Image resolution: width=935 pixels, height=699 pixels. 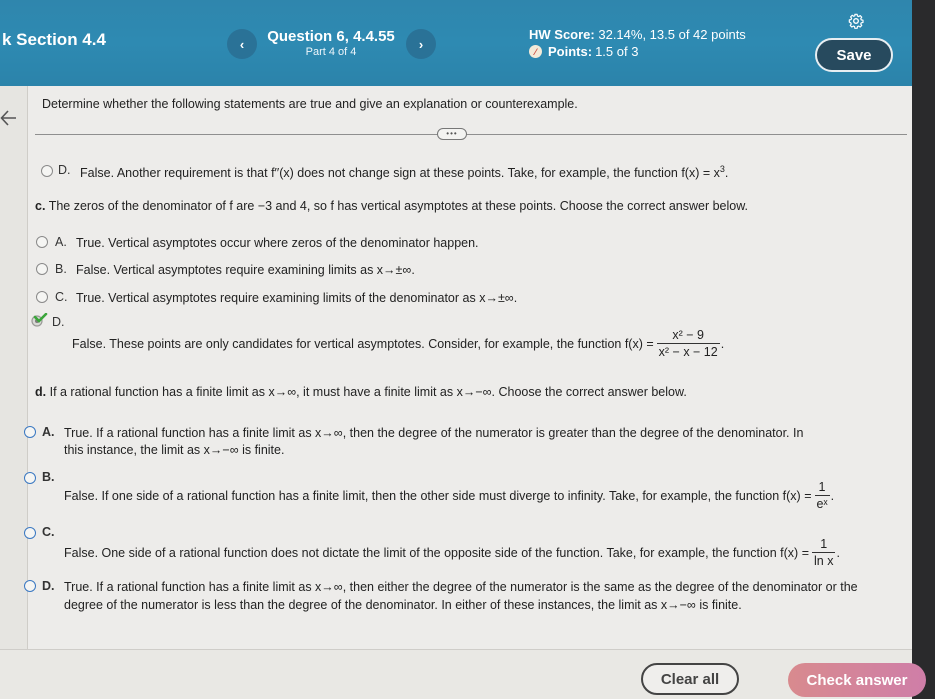 I want to click on fraction: 1 eˣ, so click(x=822, y=495).